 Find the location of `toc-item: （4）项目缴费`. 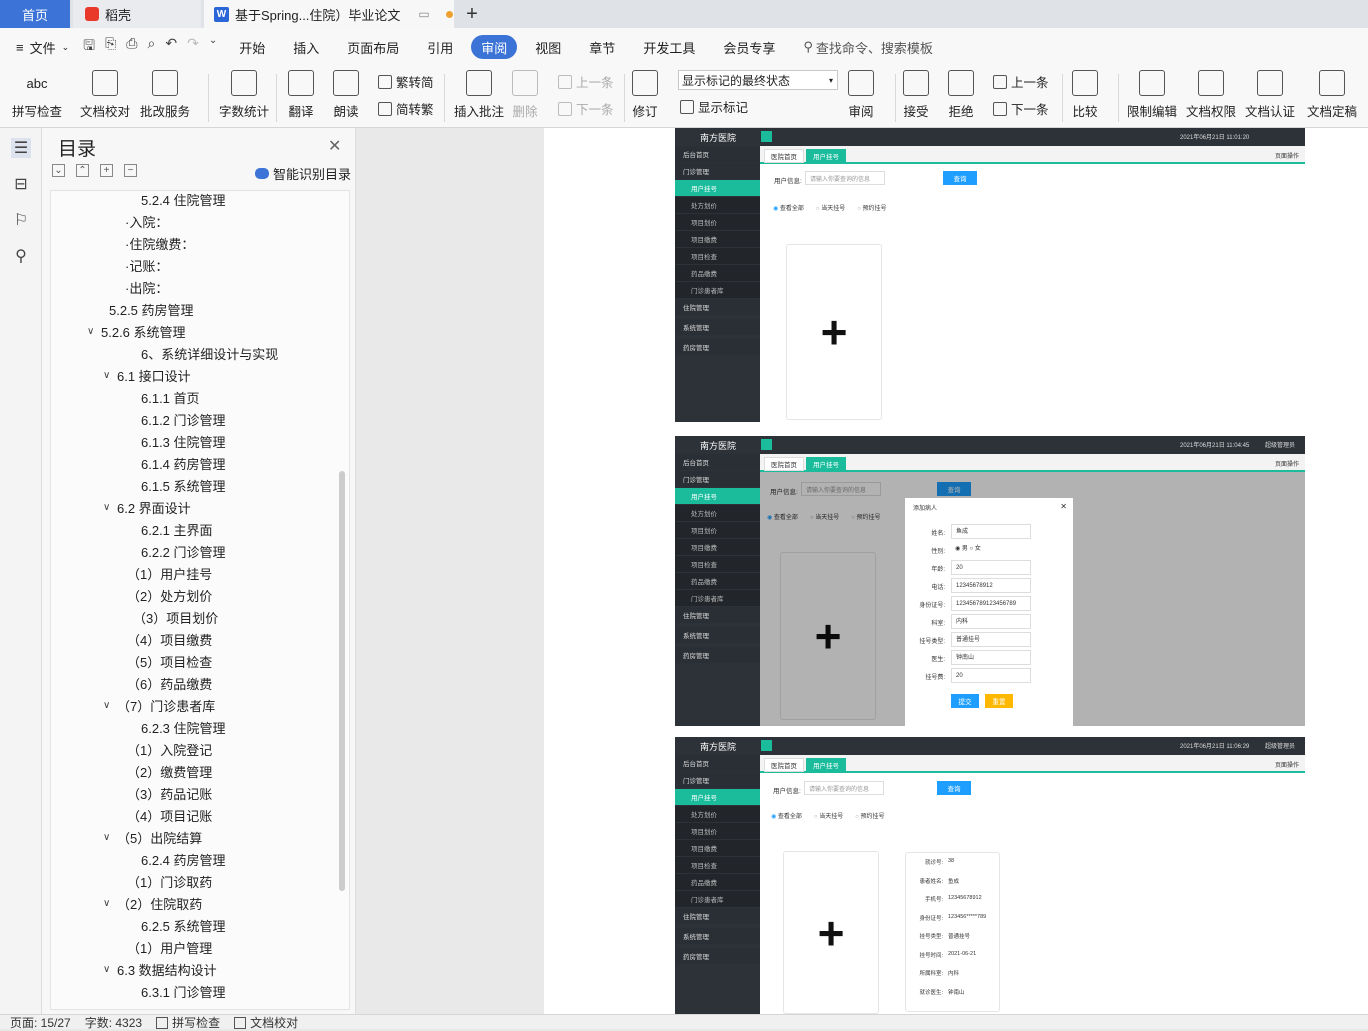

toc-item: （4）项目缴费 is located at coordinates (169, 639).